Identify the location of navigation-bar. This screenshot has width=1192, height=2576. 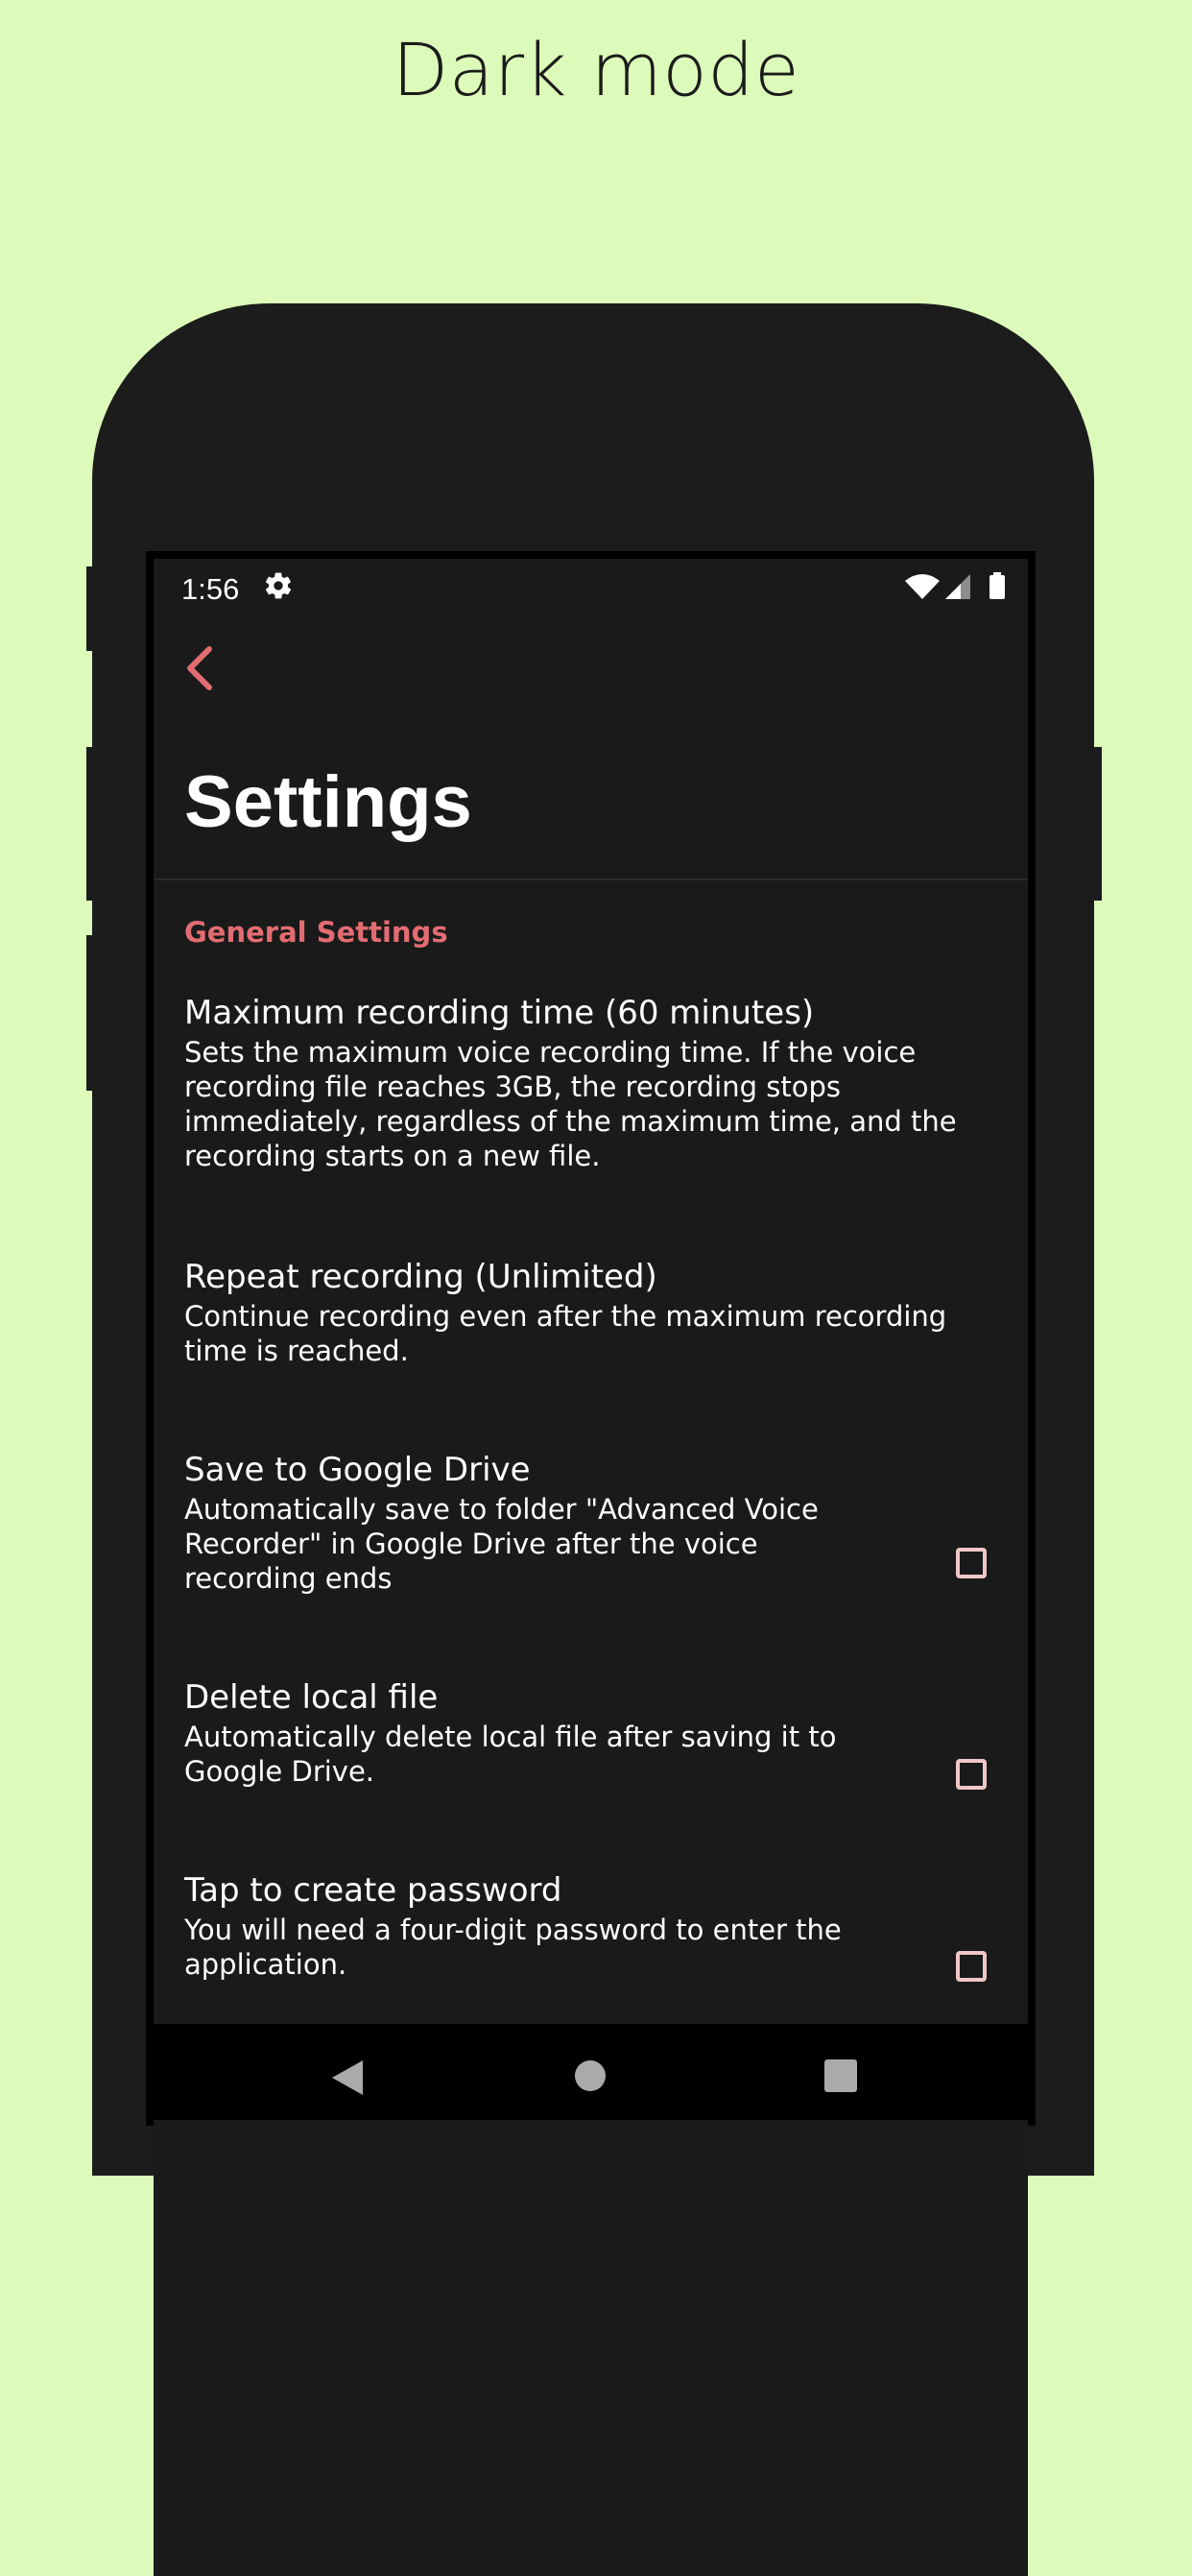
(591, 2072).